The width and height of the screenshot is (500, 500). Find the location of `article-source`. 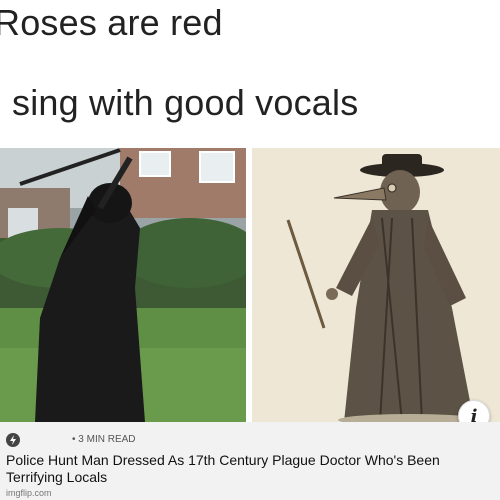

article-source is located at coordinates (13, 440).